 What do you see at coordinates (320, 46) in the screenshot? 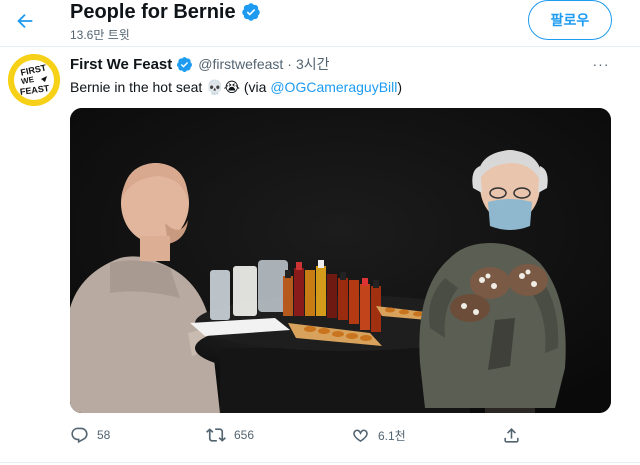
I see `header-divider` at bounding box center [320, 46].